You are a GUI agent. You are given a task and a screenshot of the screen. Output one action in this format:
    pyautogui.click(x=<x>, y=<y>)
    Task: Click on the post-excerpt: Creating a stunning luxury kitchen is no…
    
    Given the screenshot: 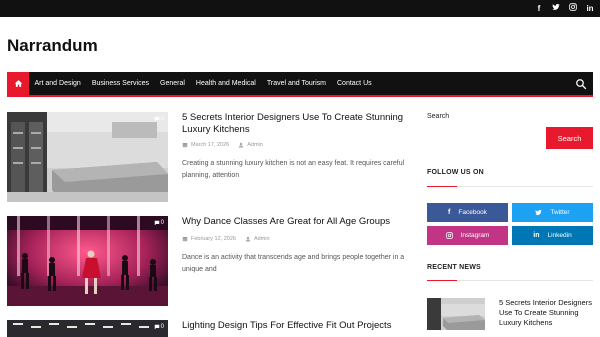 What is the action you would take?
    pyautogui.click(x=293, y=169)
    